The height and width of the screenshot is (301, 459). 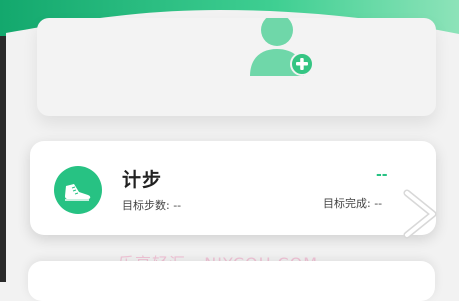 I want to click on chevron-right-icon, so click(x=419, y=214).